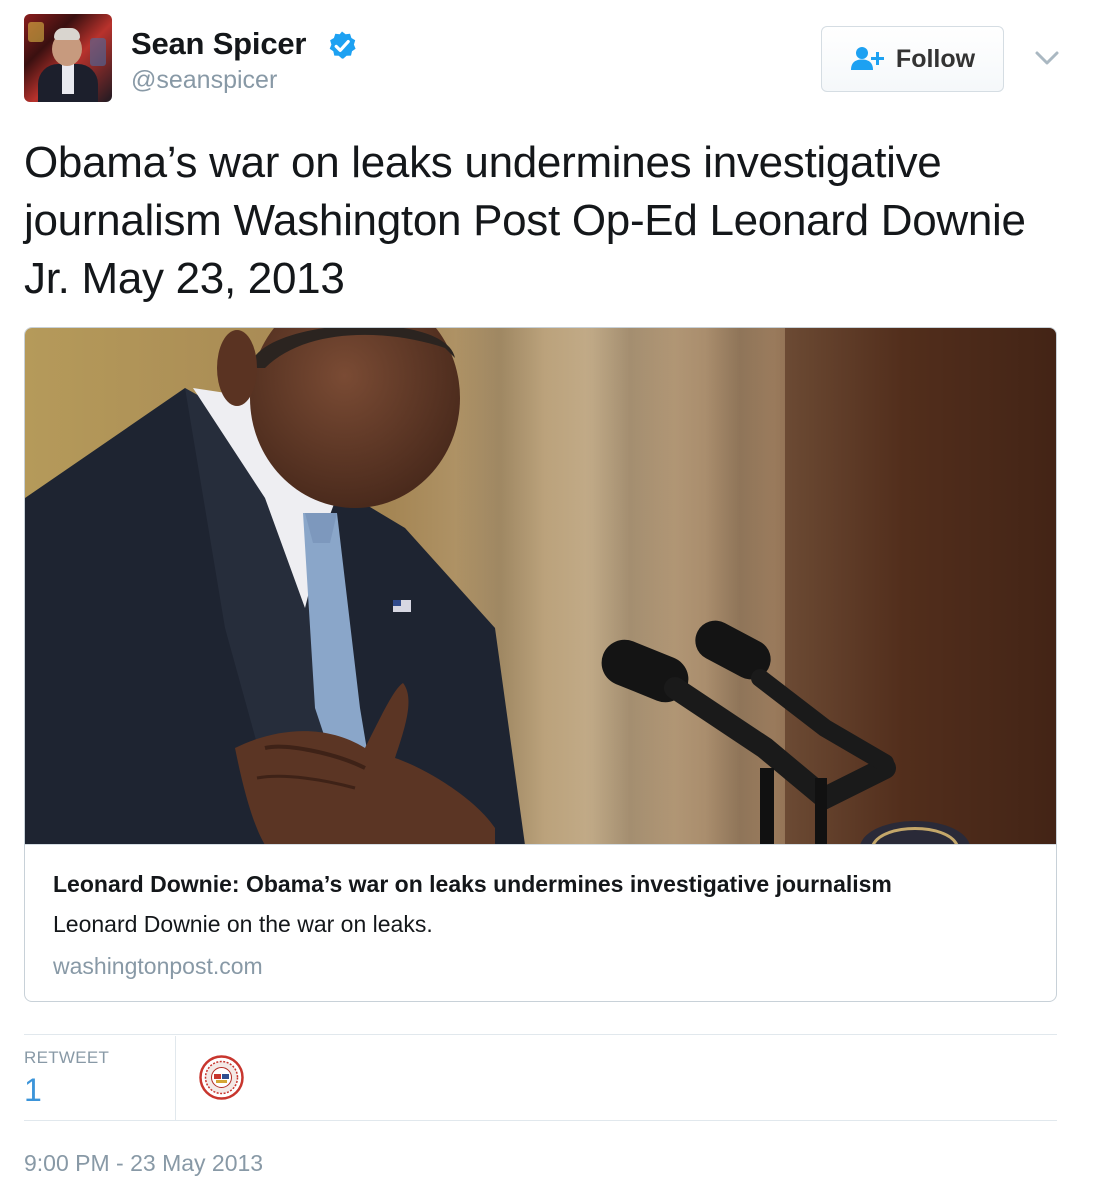 This screenshot has width=1098, height=1200. What do you see at coordinates (342, 45) in the screenshot?
I see `verified-badge-icon` at bounding box center [342, 45].